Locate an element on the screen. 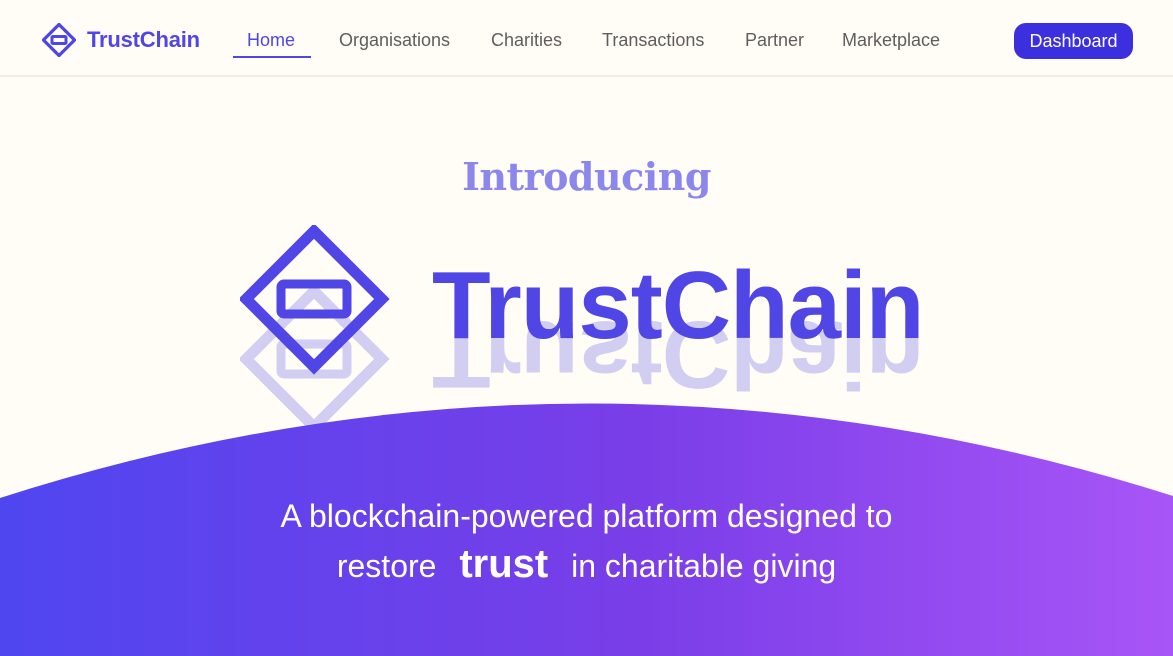 Image resolution: width=1173 pixels, height=656 pixels. tagline-after: in charitable giving is located at coordinates (704, 566).